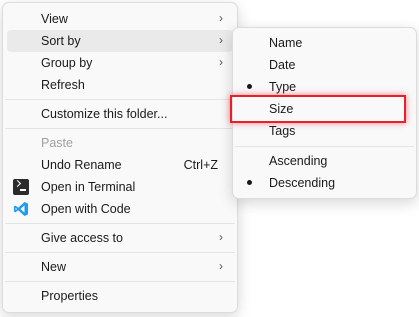 This screenshot has height=317, width=419. What do you see at coordinates (283, 87) in the screenshot?
I see `sort-option-label: Type` at bounding box center [283, 87].